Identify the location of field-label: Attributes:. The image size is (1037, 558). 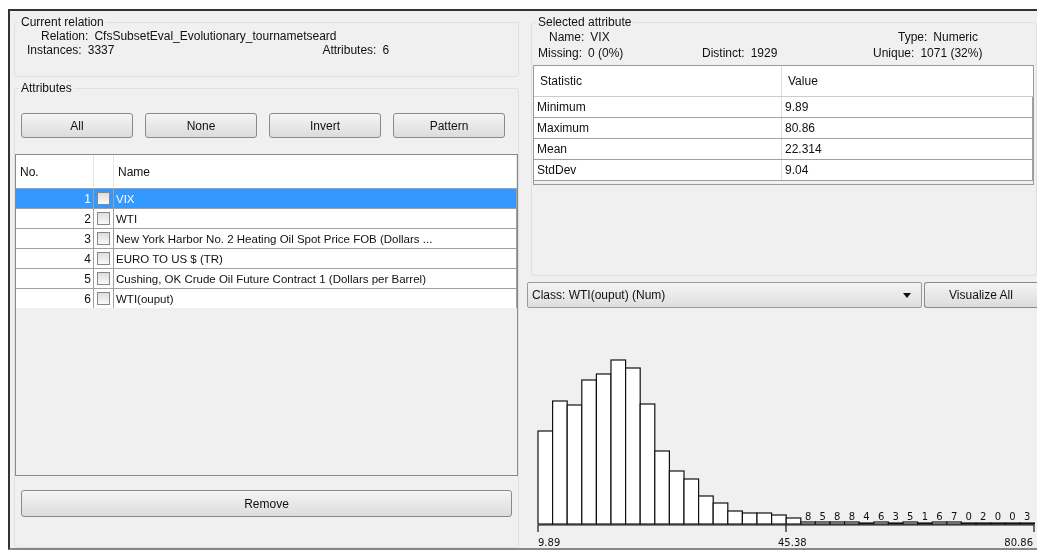
(349, 50).